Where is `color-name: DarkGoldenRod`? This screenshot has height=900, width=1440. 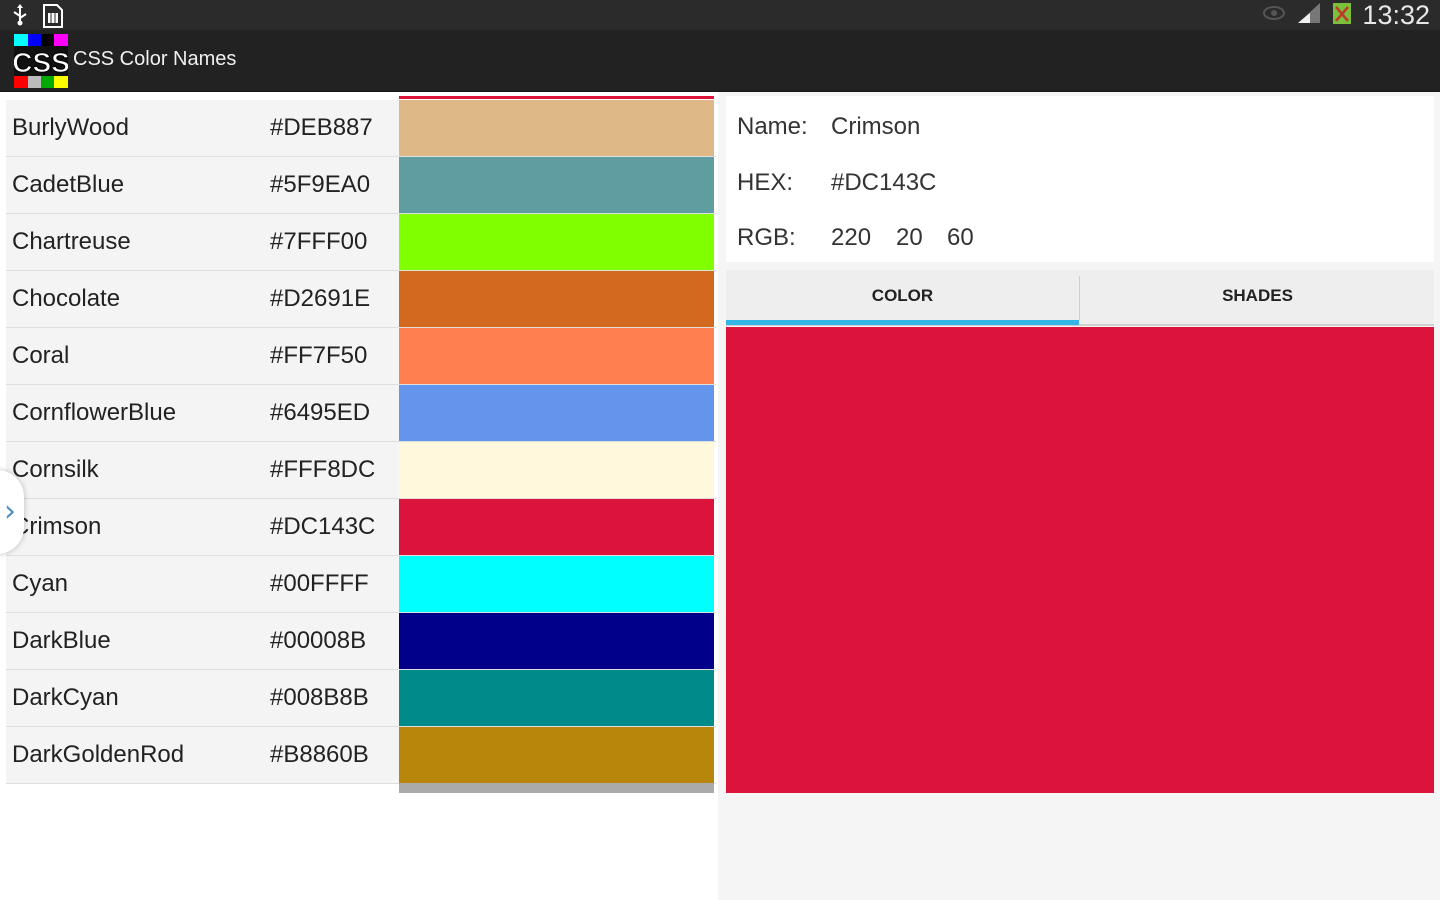 color-name: DarkGoldenRod is located at coordinates (98, 754).